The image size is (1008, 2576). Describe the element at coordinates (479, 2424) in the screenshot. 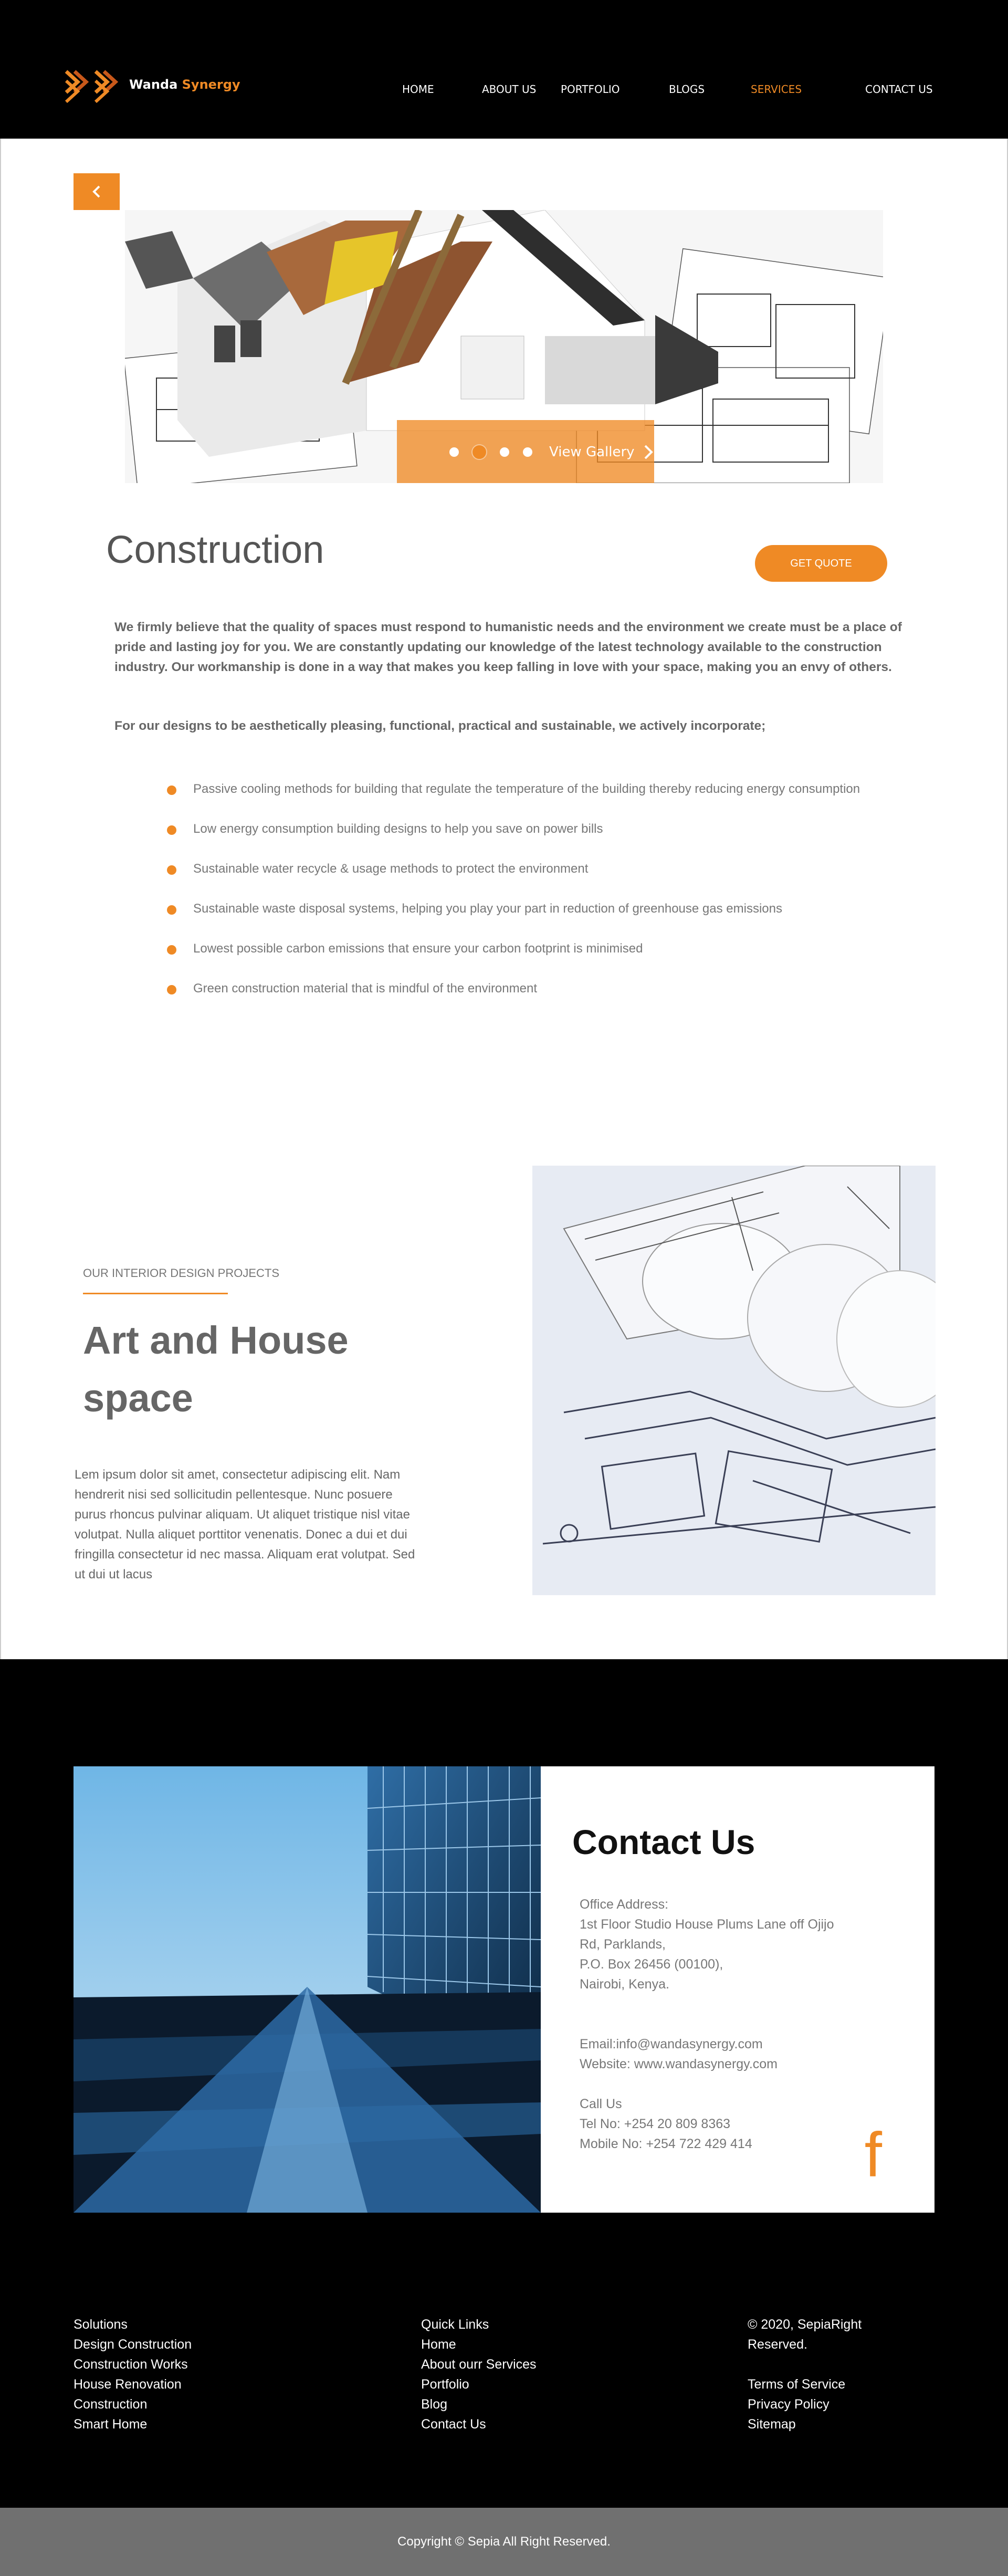

I see `footer-link: Contact Us` at that location.